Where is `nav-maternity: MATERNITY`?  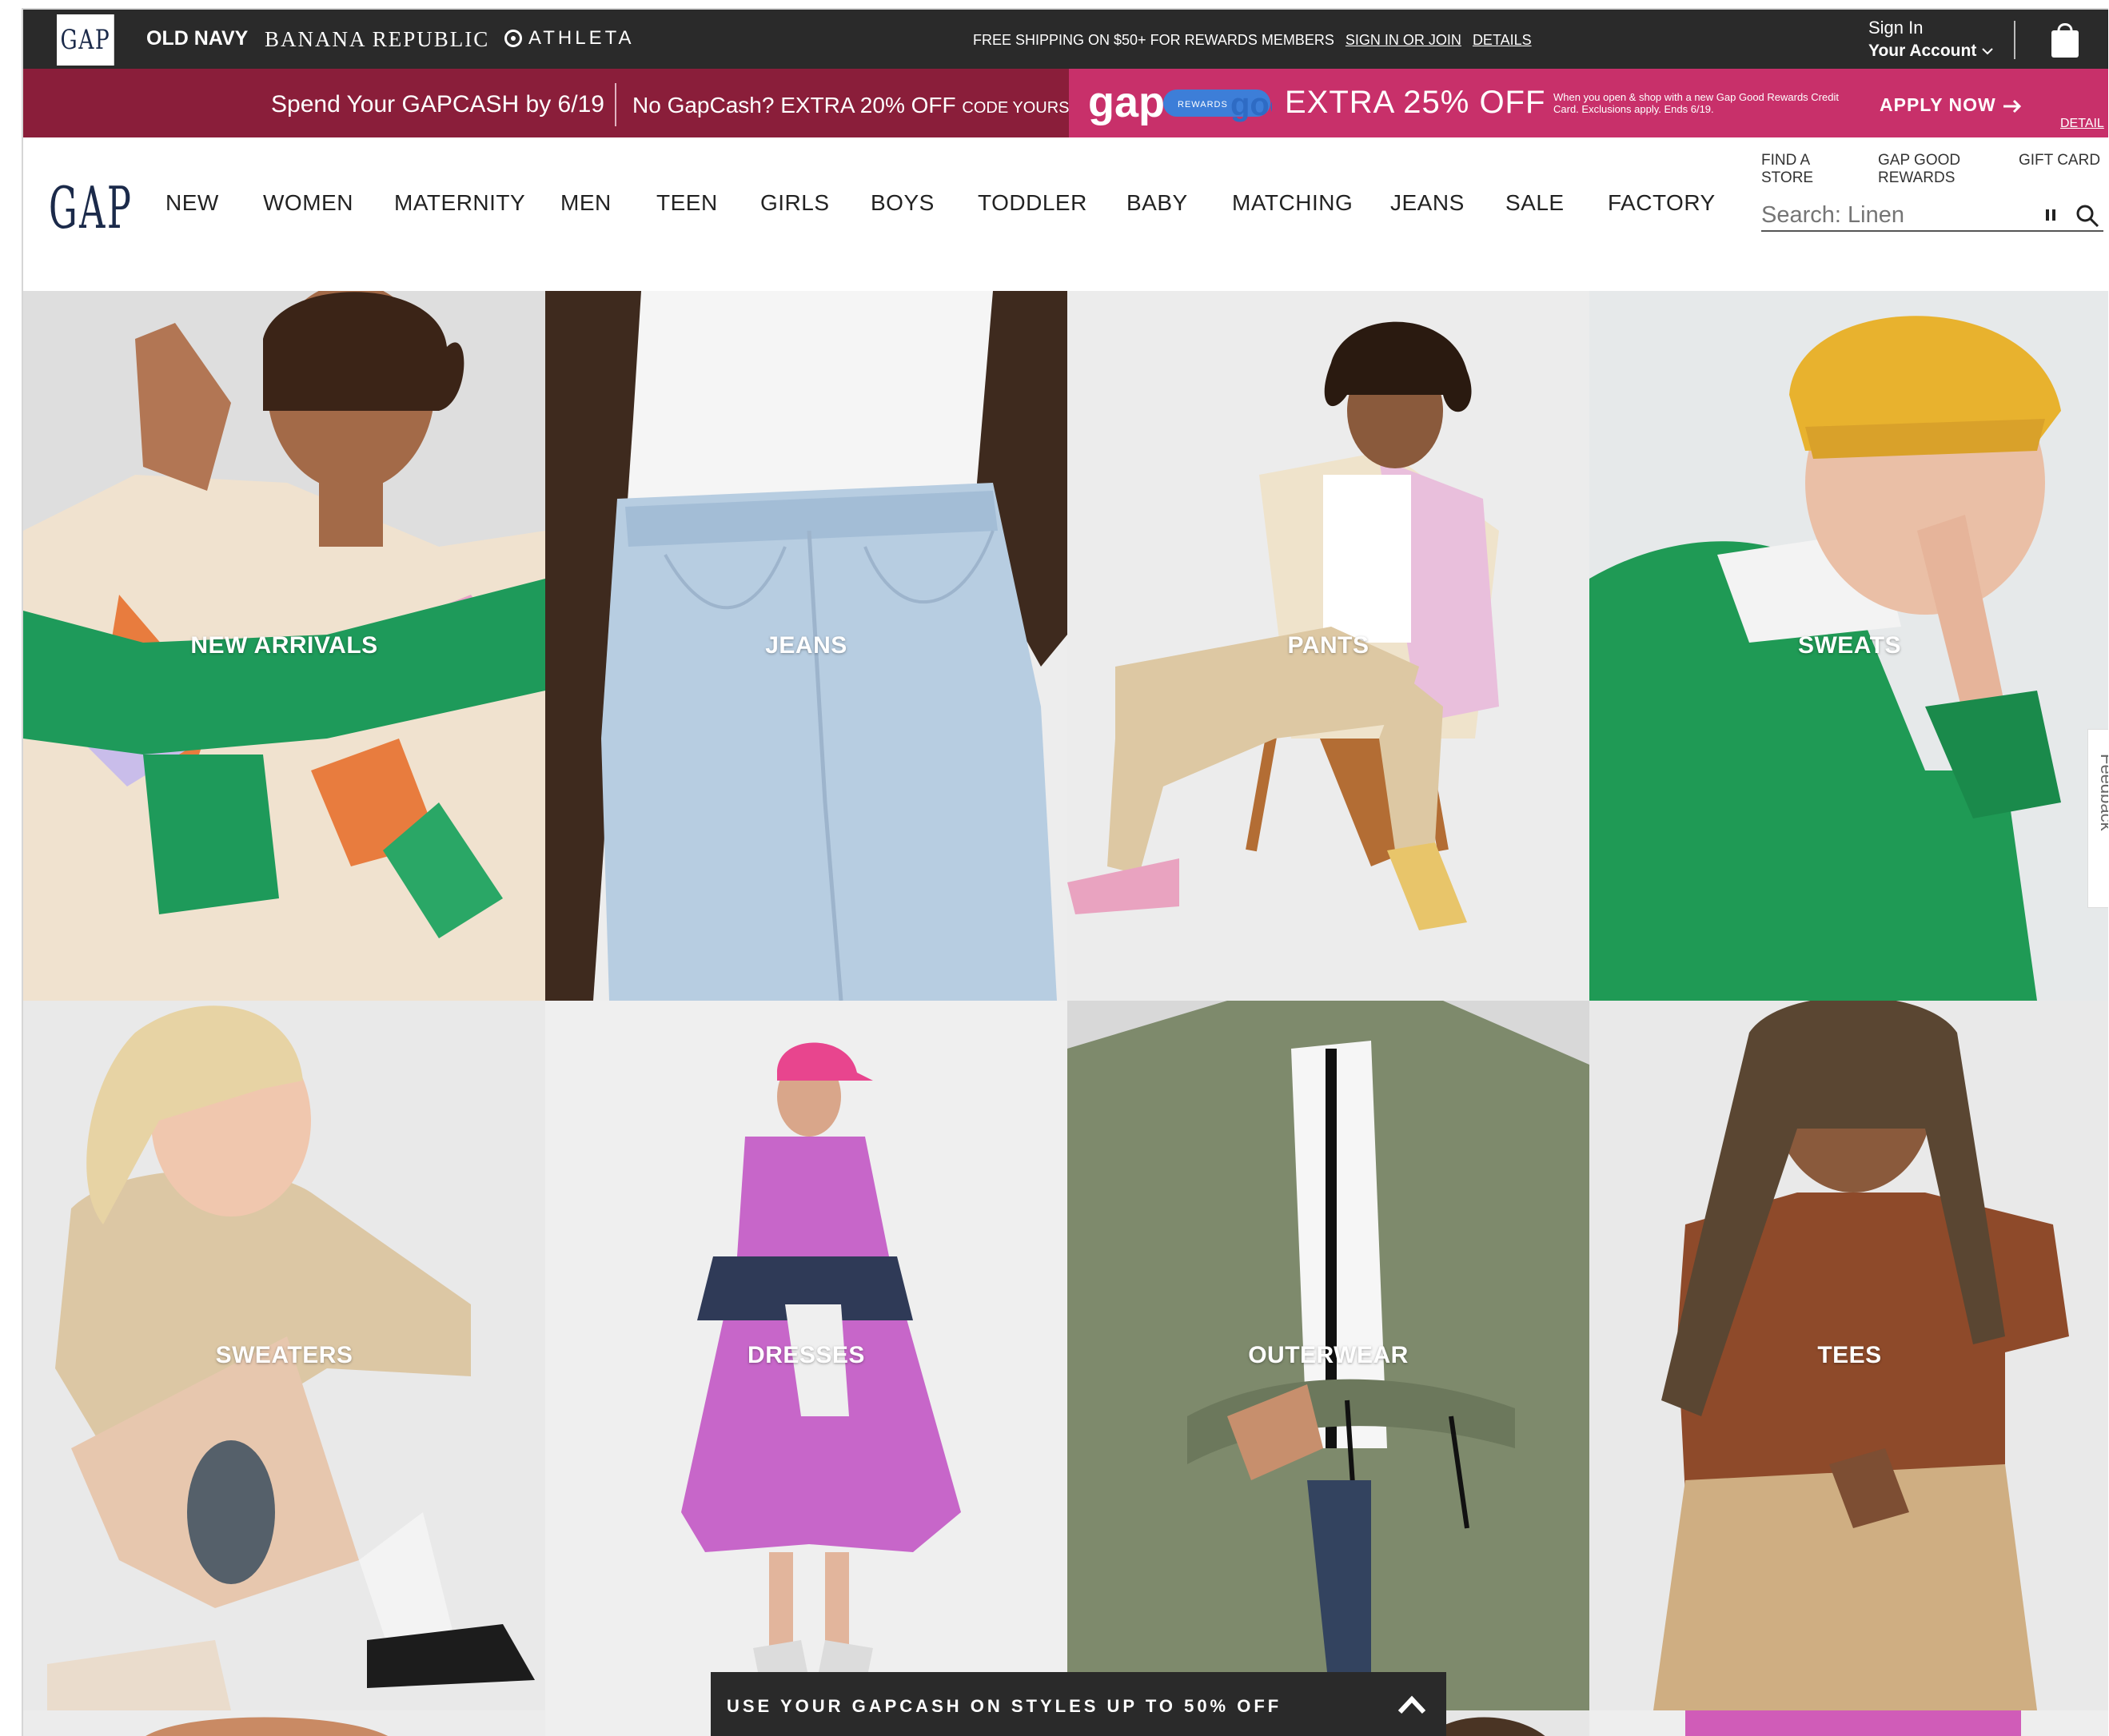 nav-maternity: MATERNITY is located at coordinates (459, 203).